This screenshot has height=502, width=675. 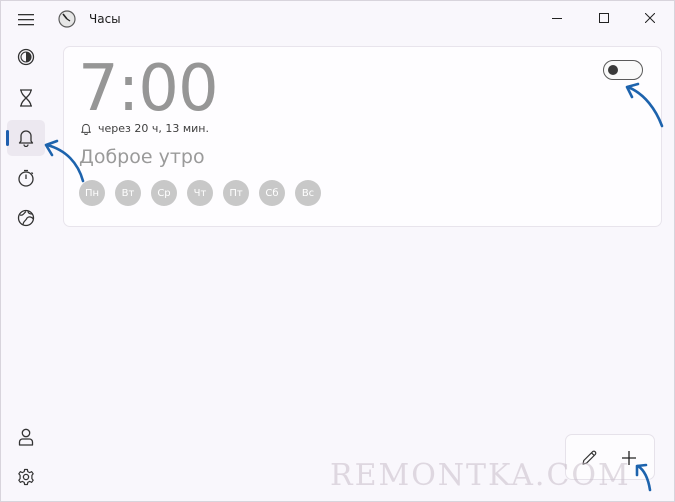 I want to click on stopwatch-icon, so click(x=26, y=178).